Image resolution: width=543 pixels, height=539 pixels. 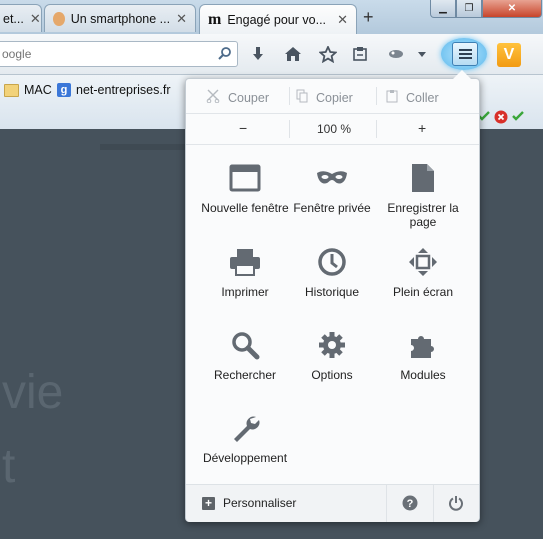 I want to click on cut-button: Couper, so click(x=237, y=97).